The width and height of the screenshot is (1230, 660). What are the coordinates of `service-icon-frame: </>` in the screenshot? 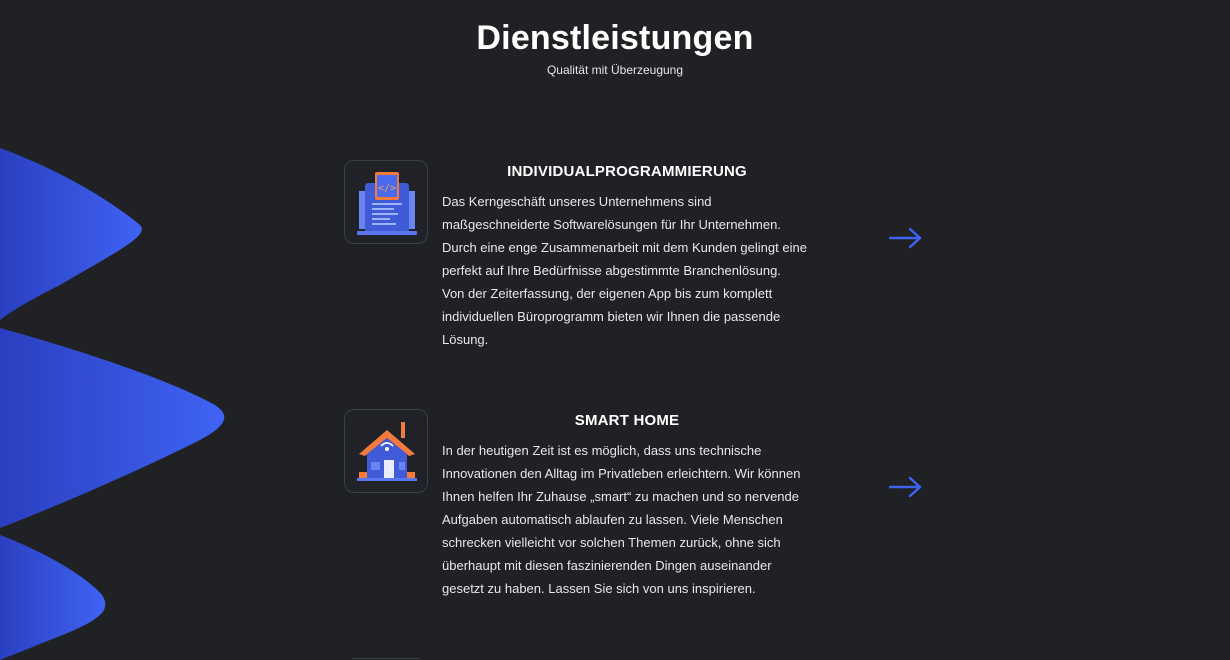 It's located at (386, 202).